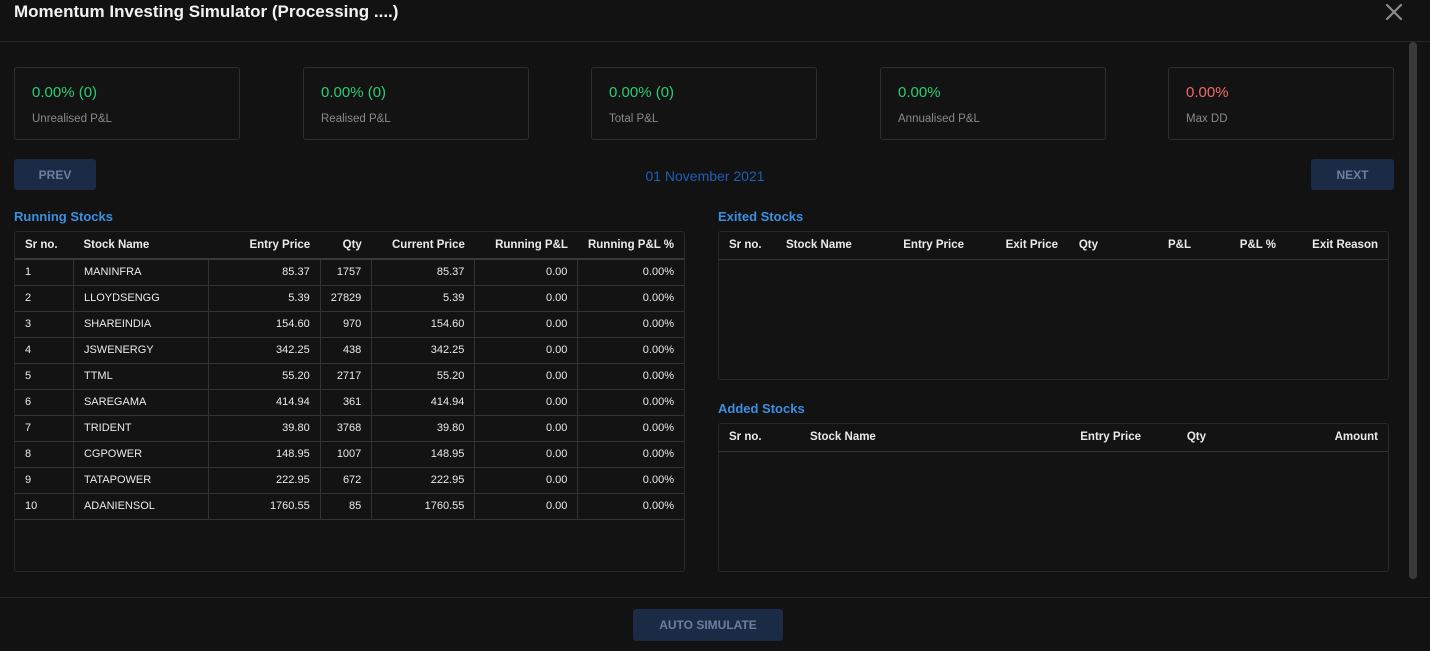  I want to click on cell-current-price: 148.95, so click(423, 454).